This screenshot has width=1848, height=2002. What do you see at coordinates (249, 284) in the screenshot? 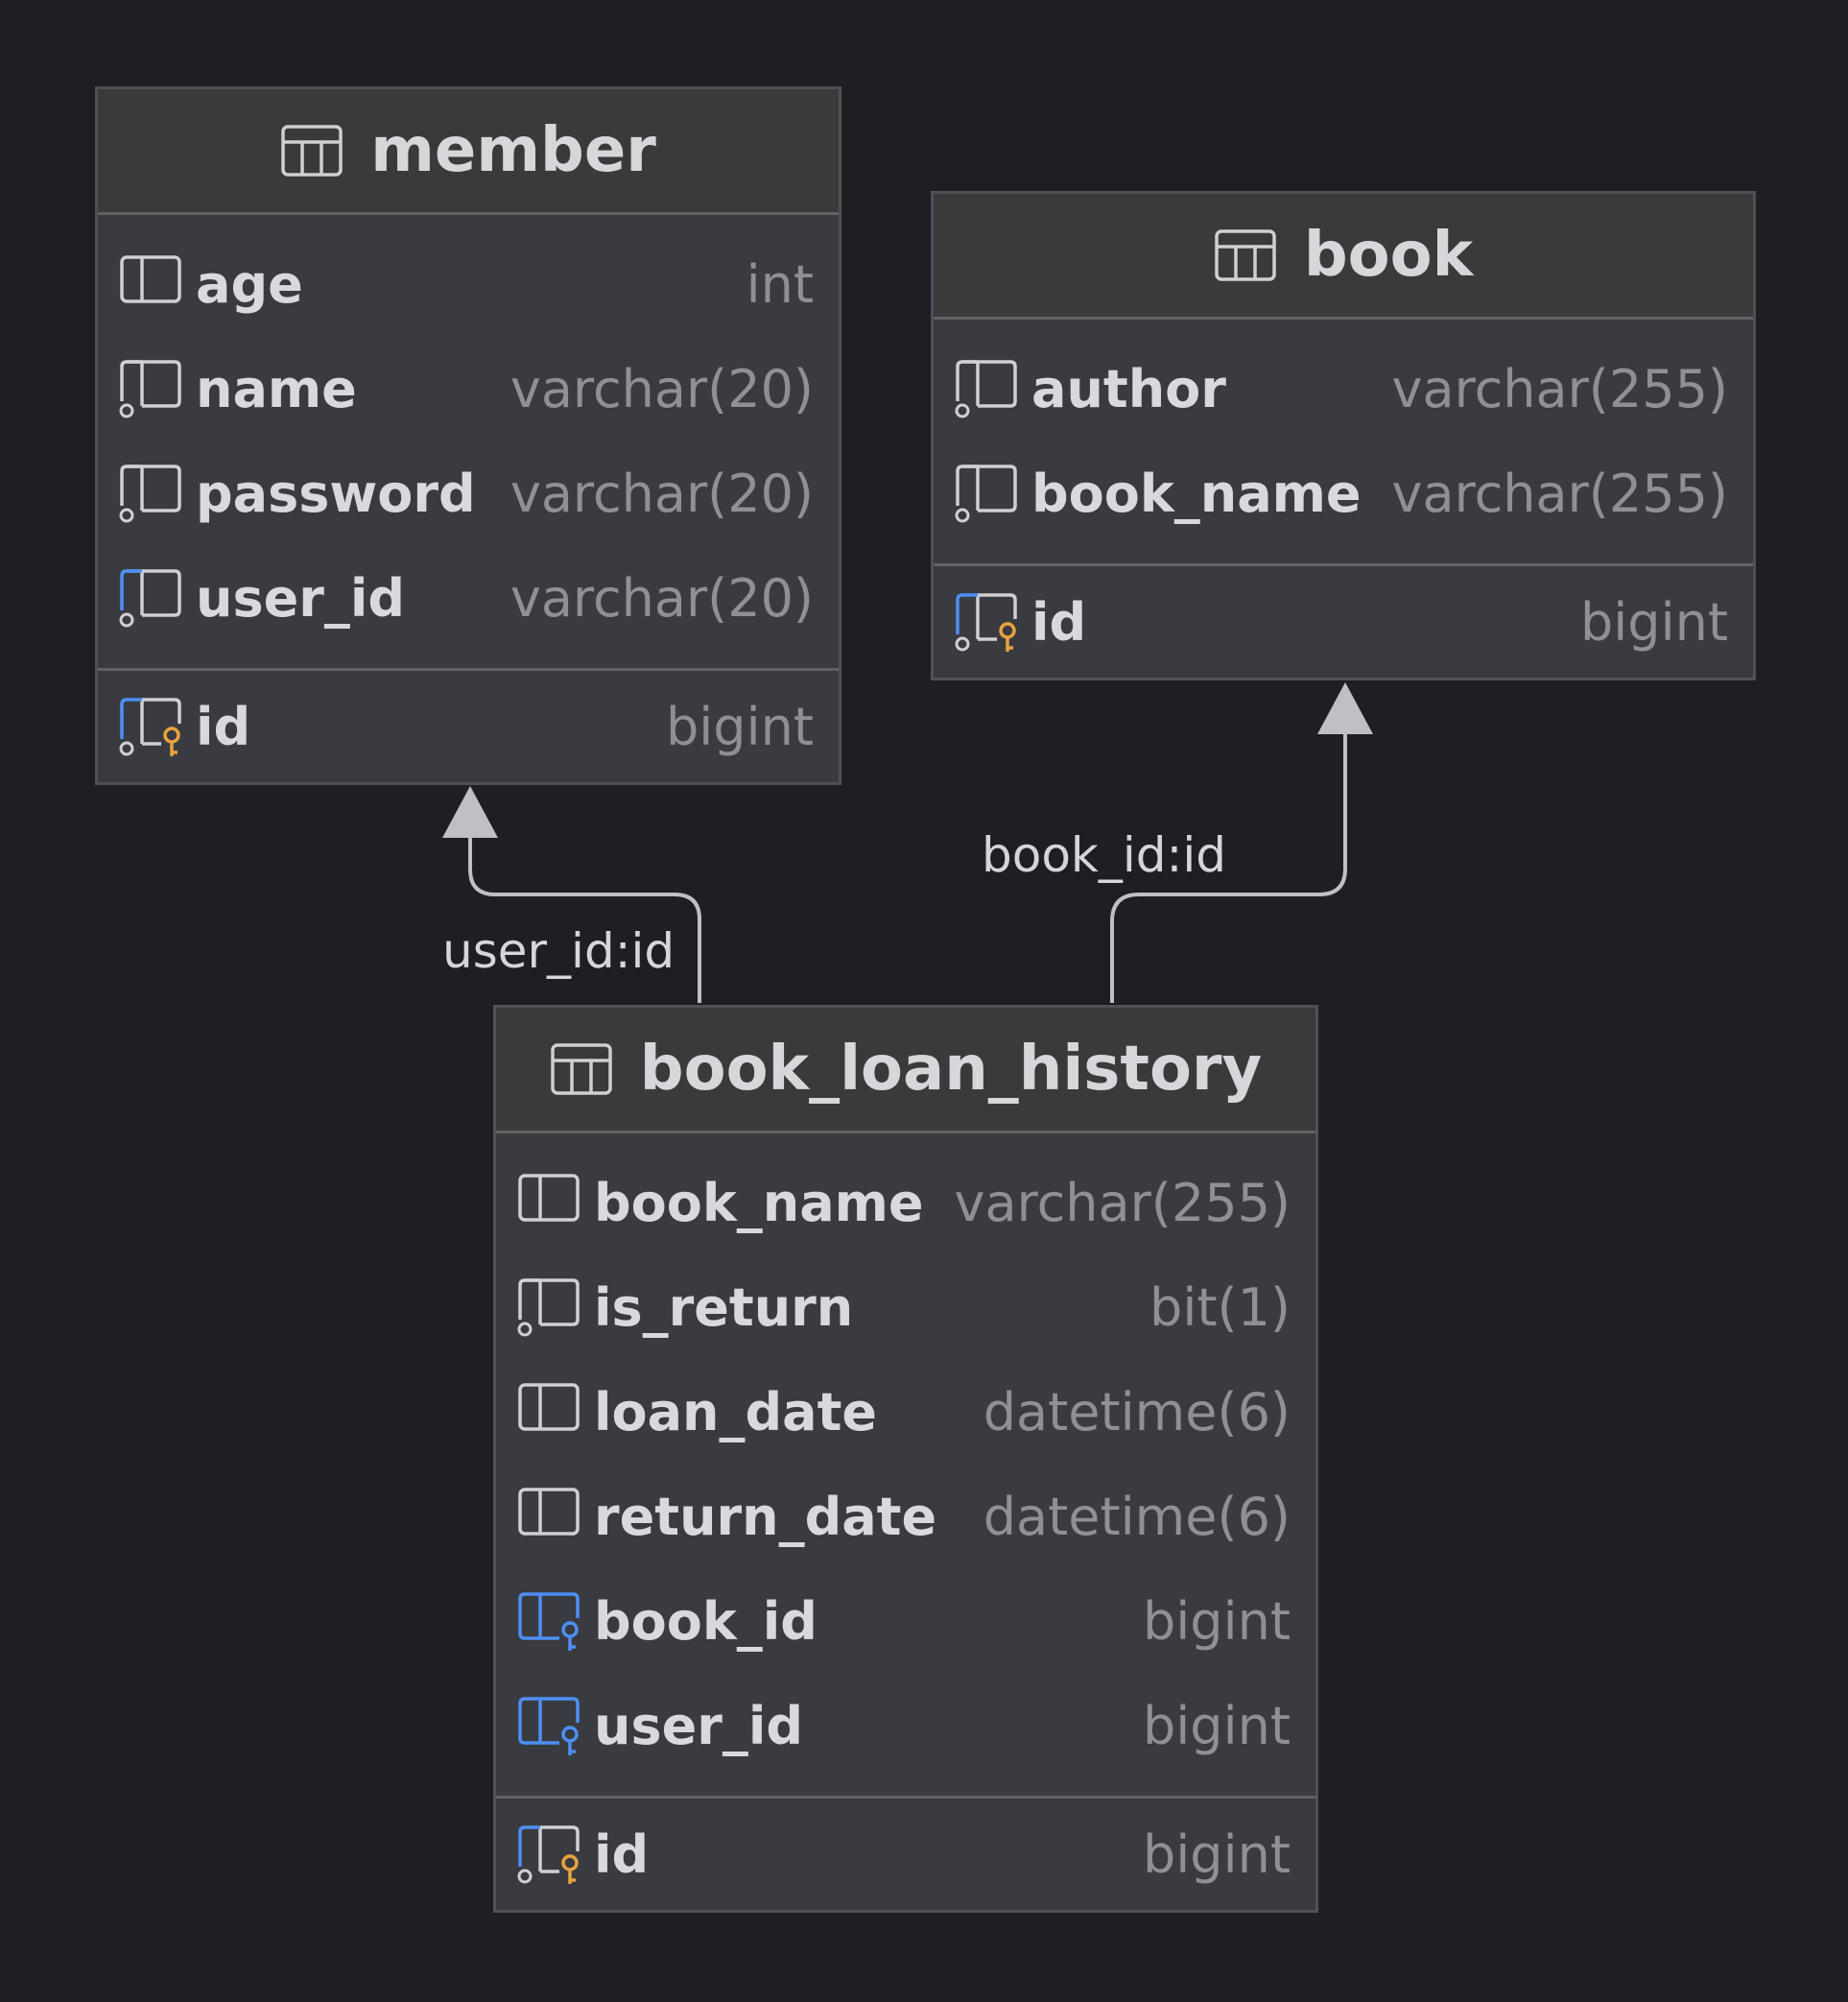
I see `column-name: age` at bounding box center [249, 284].